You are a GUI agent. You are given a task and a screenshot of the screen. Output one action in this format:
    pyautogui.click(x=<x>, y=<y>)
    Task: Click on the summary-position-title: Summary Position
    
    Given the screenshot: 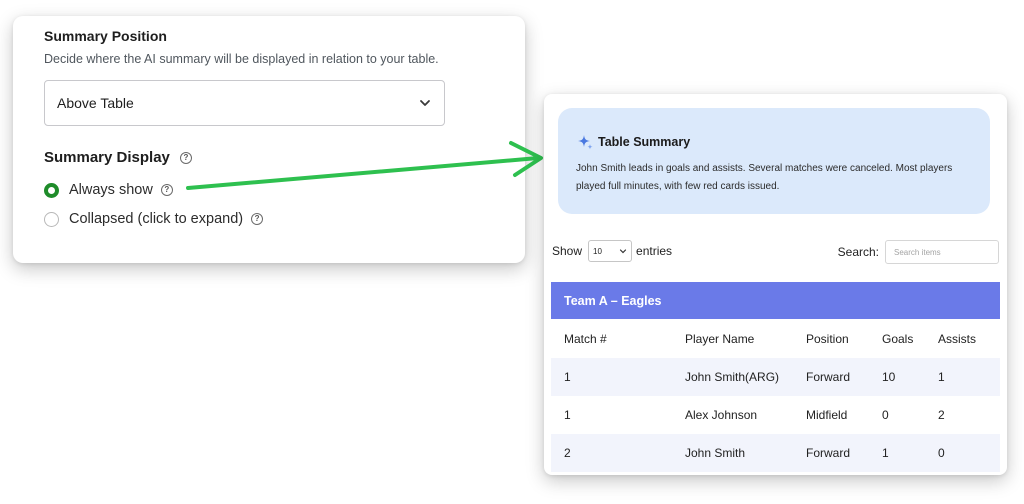 What is the action you would take?
    pyautogui.click(x=105, y=36)
    